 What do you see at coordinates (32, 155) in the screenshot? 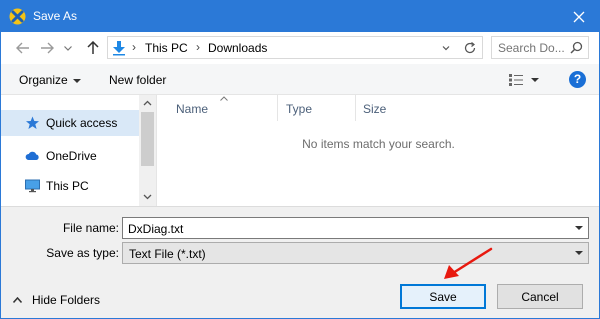
I see `cloud-icon` at bounding box center [32, 155].